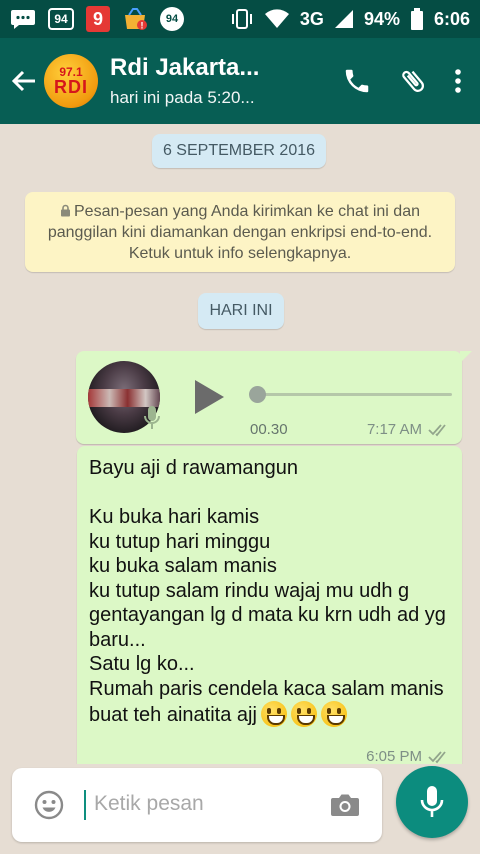 The image size is (480, 854). I want to click on play-button, so click(209, 399).